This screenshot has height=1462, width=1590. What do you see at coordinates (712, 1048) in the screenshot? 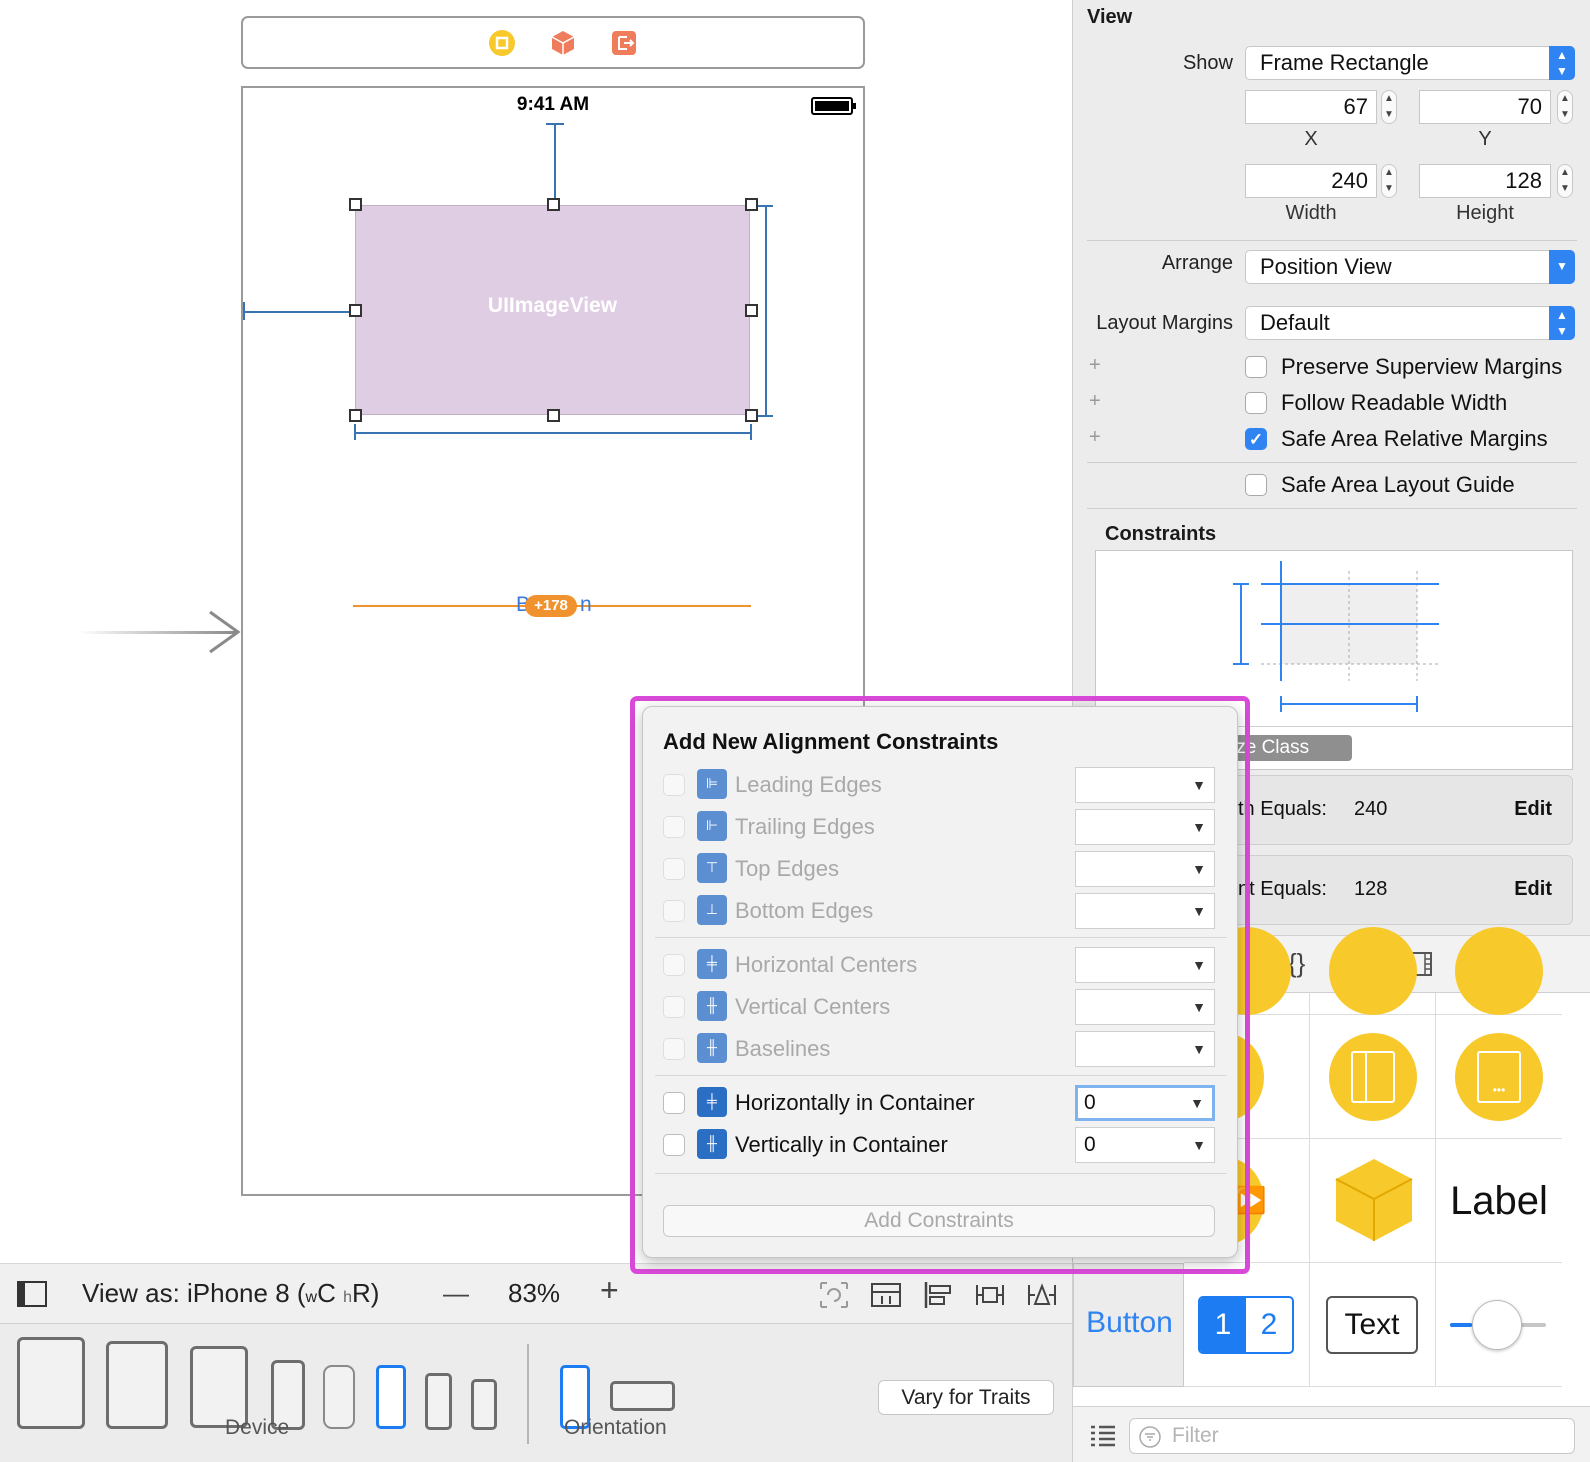
I see `baselines-icon: ╫` at bounding box center [712, 1048].